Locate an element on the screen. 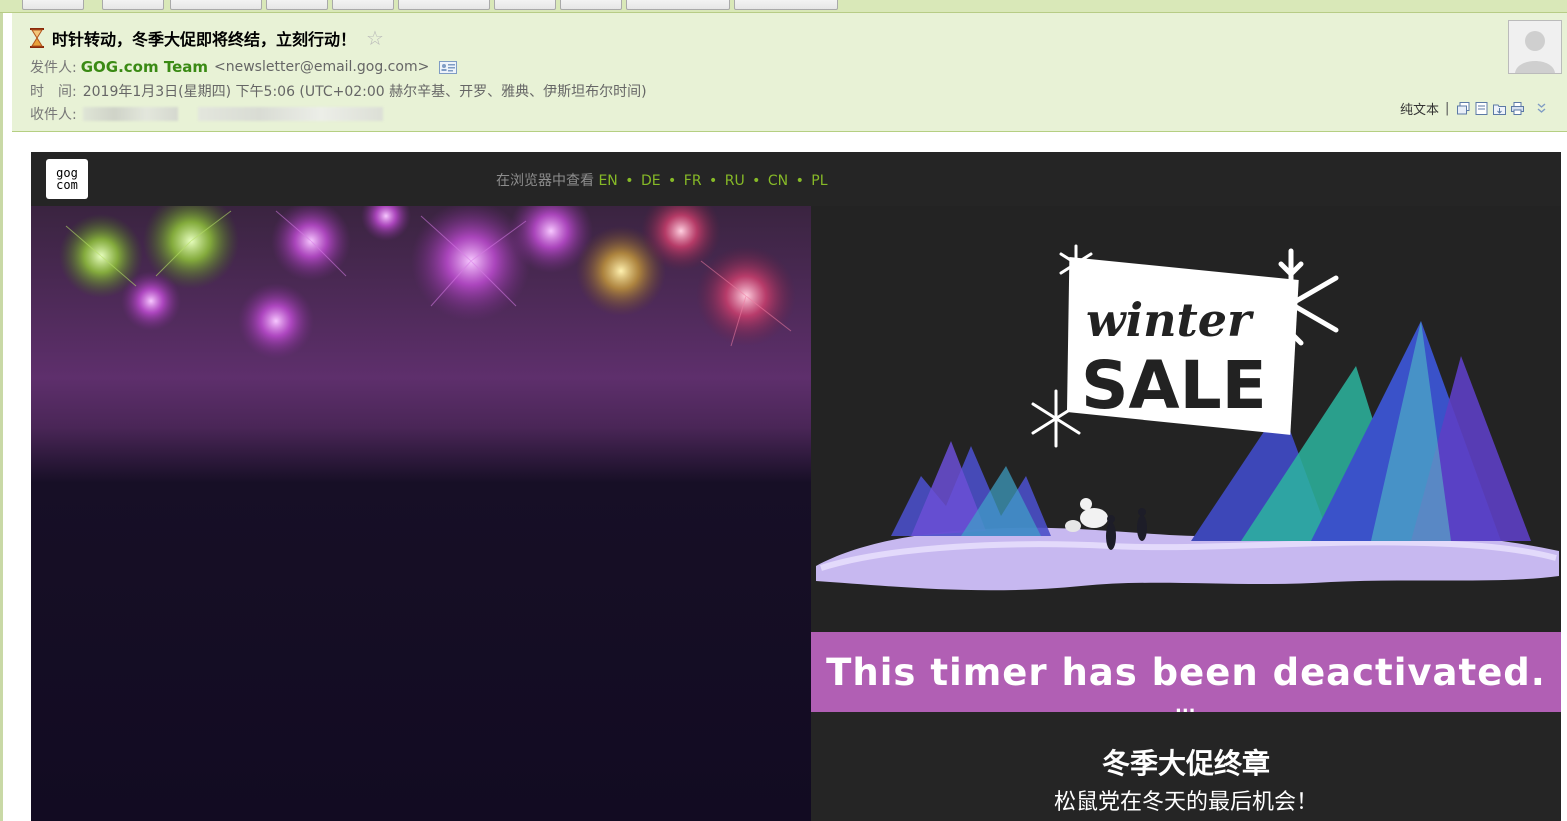  contact-card-icon is located at coordinates (448, 67).